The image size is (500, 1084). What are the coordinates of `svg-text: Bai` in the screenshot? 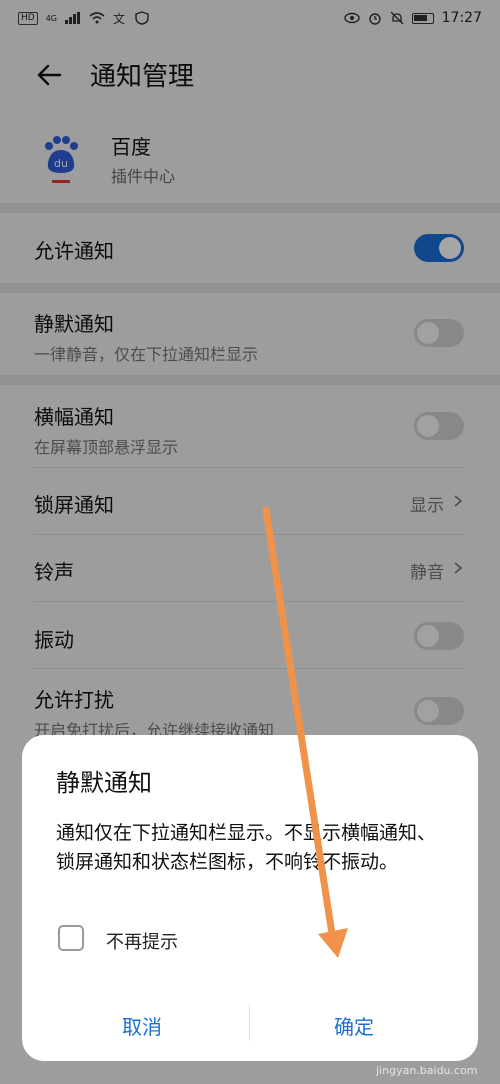 It's located at (379, 1048).